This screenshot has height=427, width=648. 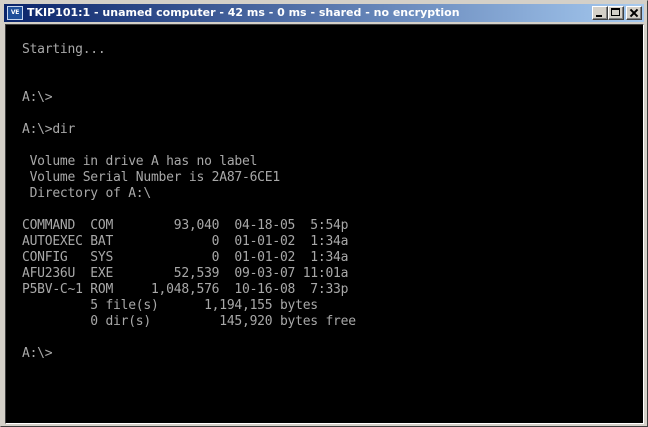 What do you see at coordinates (151, 177) in the screenshot?
I see `console-line: Volume Serial Number is 2A87-6CE1` at bounding box center [151, 177].